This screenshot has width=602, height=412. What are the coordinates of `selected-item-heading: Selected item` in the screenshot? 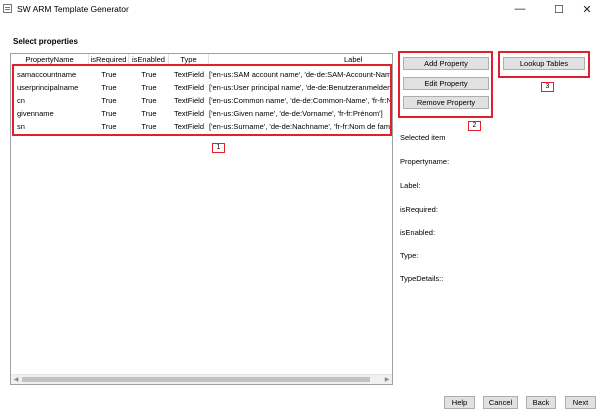 It's located at (423, 137).